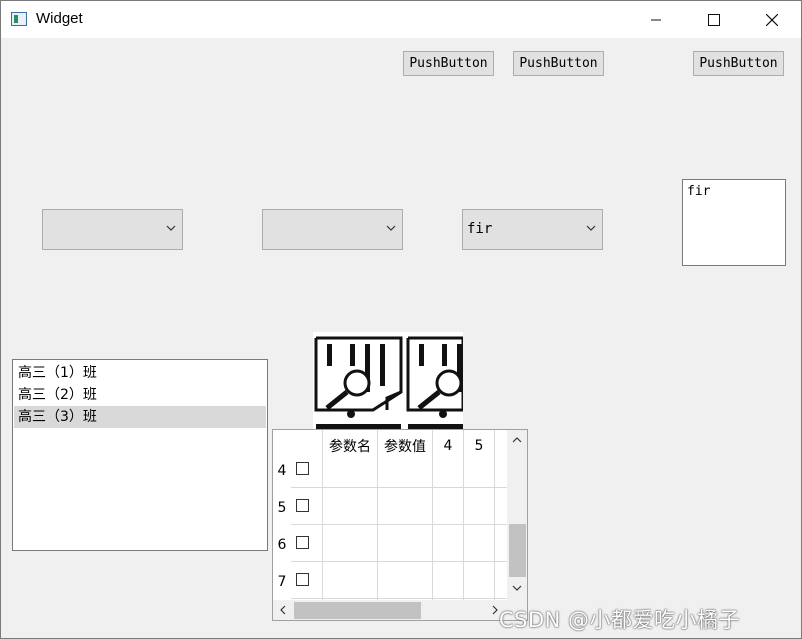 This screenshot has width=802, height=639. Describe the element at coordinates (448, 63) in the screenshot. I see `push-button-1: PushButton` at that location.